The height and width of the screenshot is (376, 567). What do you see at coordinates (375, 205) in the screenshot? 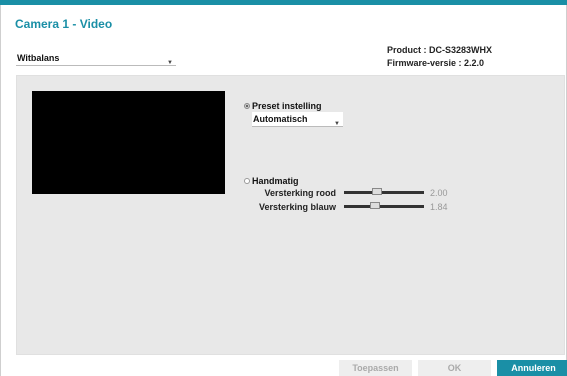
I see `blue-gain-slider-thumb` at bounding box center [375, 205].